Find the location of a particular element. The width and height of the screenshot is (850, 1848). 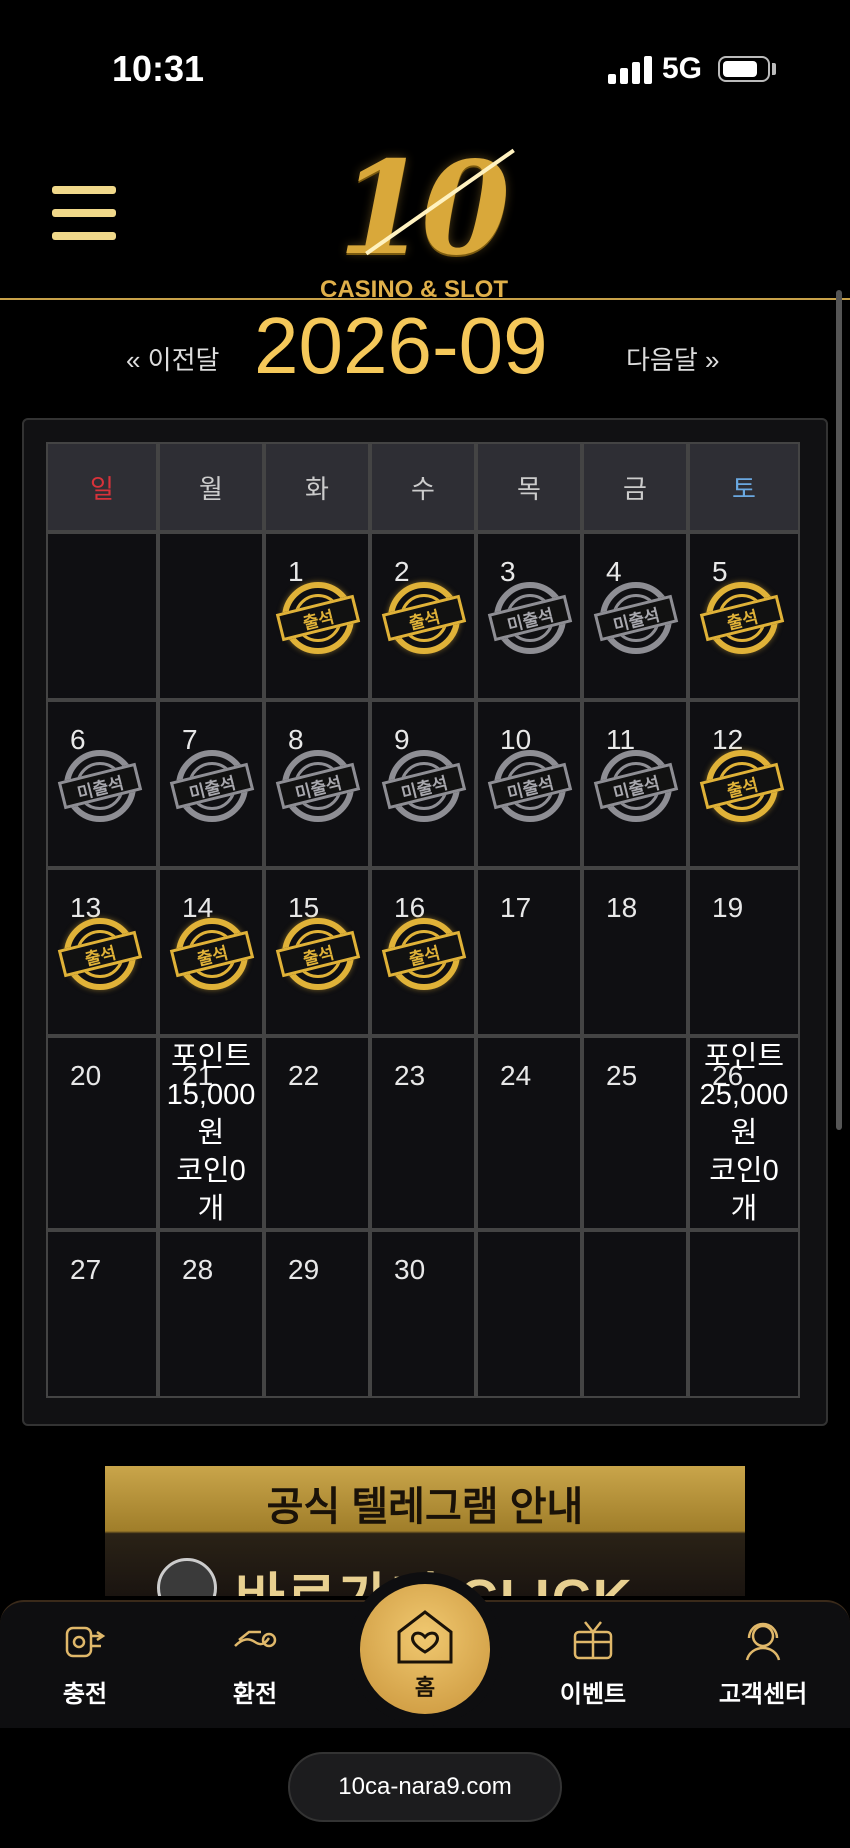

calendar-day-cell: 9 미출석 is located at coordinates (423, 784).